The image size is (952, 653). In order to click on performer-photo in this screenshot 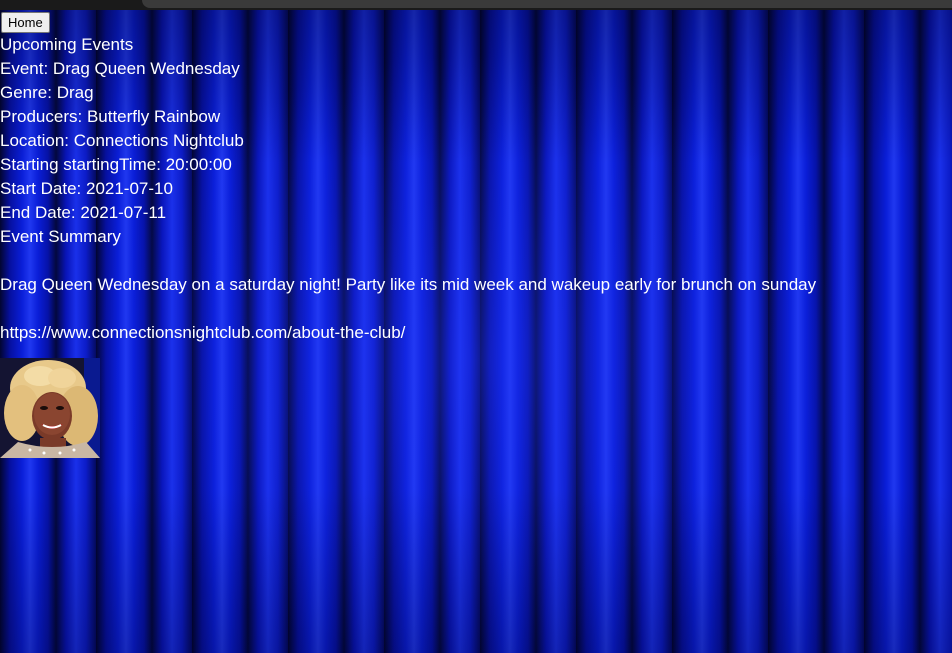, I will do `click(50, 408)`.